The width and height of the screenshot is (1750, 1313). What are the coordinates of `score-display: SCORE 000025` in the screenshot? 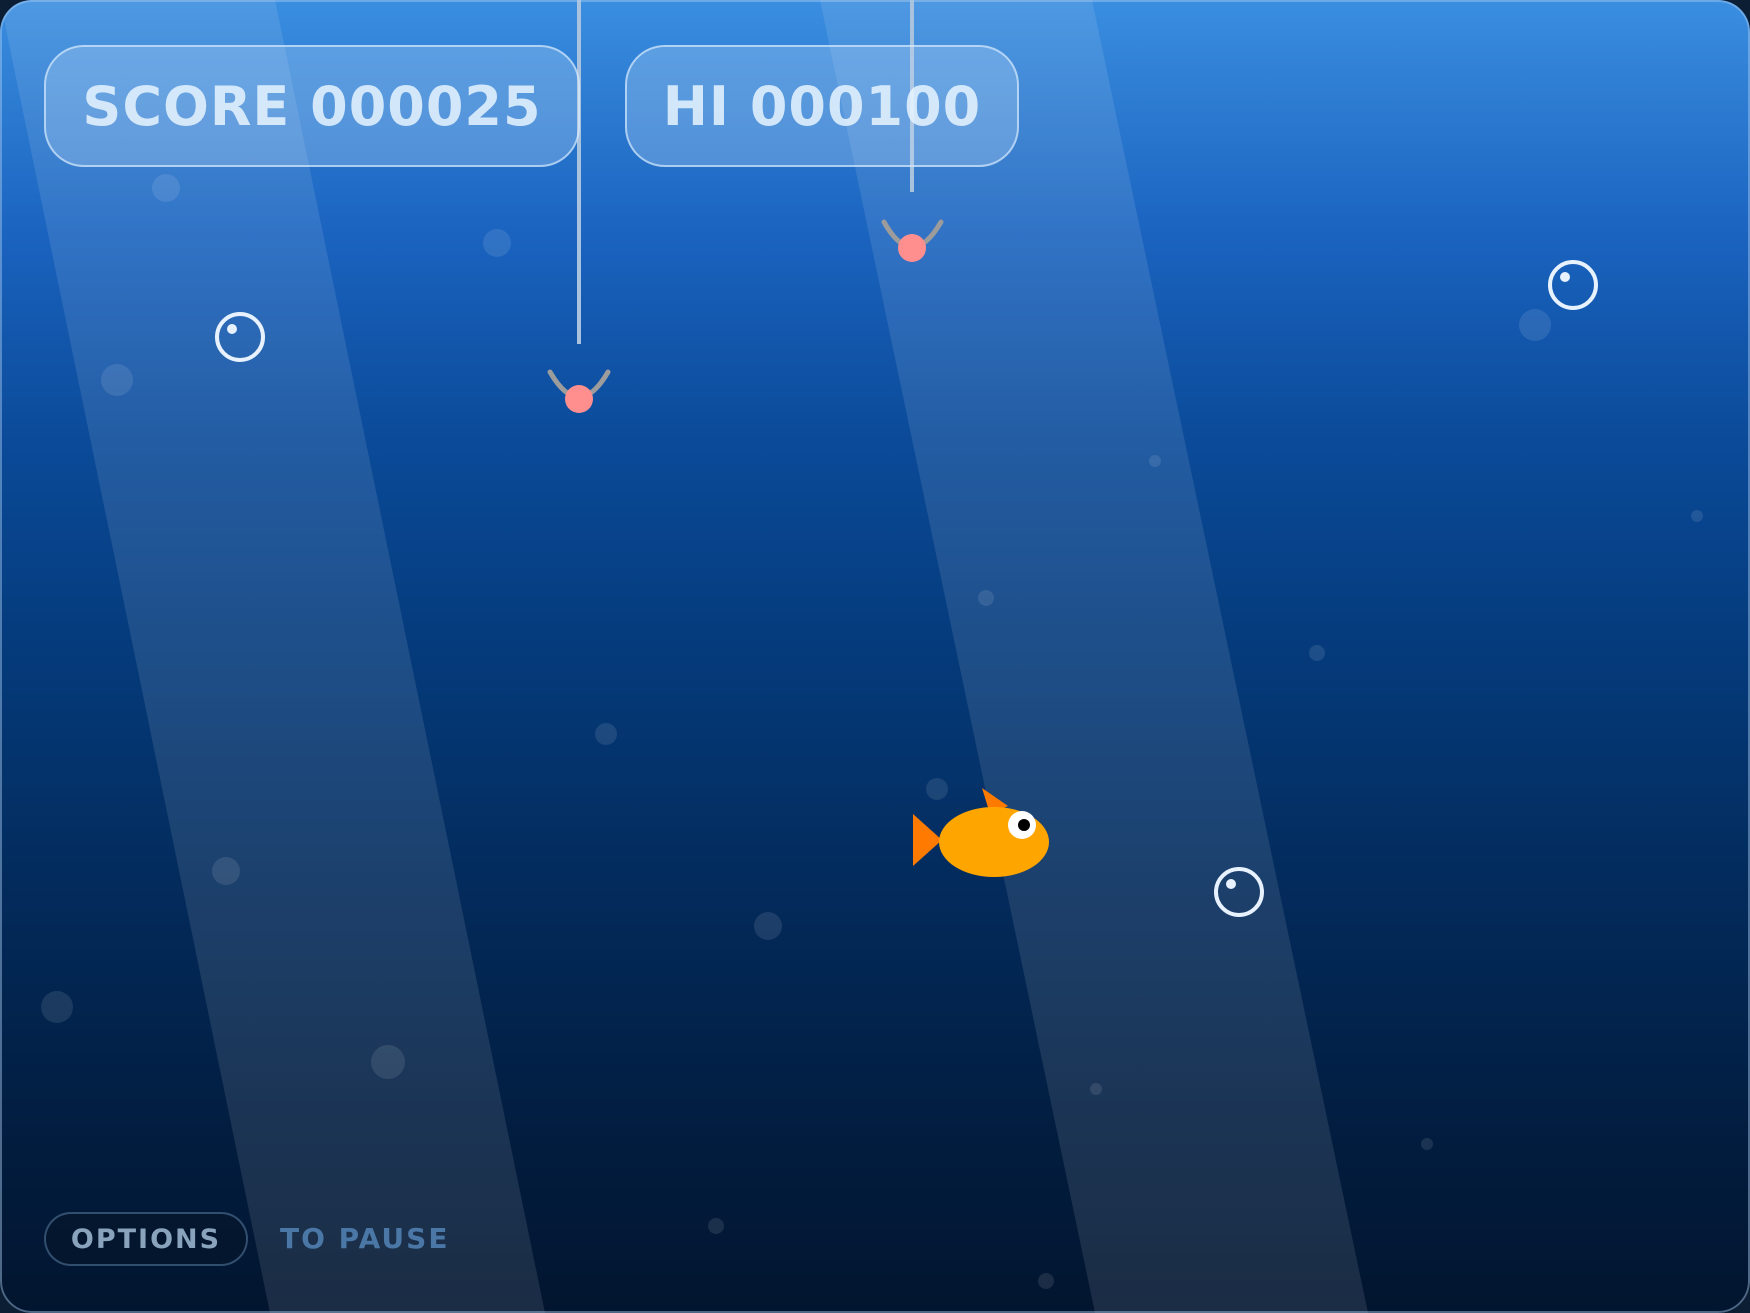 It's located at (312, 106).